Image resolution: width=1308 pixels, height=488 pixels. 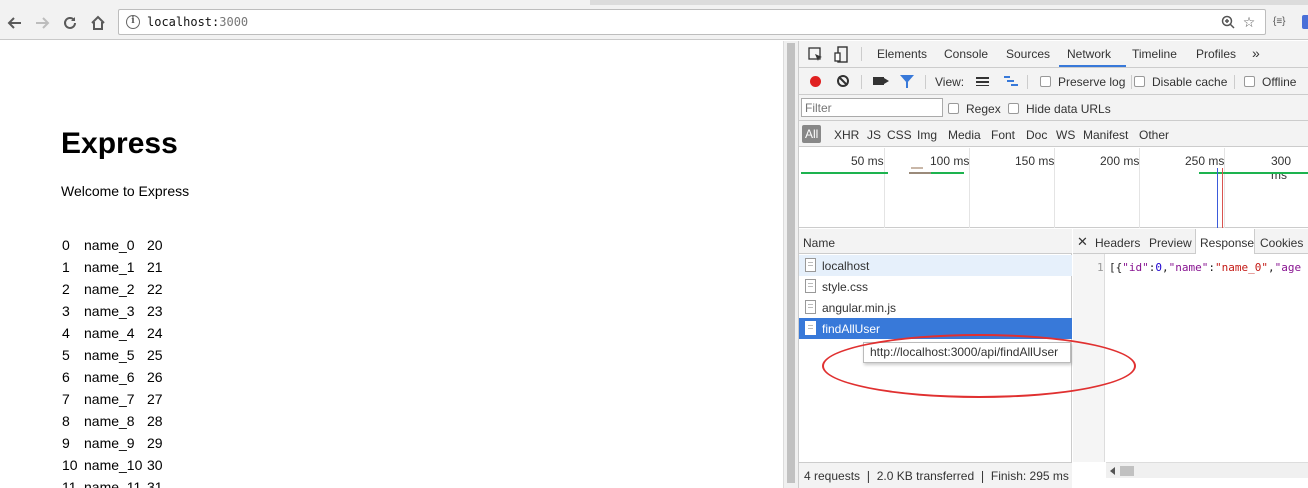 What do you see at coordinates (1279, 21) in the screenshot?
I see `extension-icon: {≡}` at bounding box center [1279, 21].